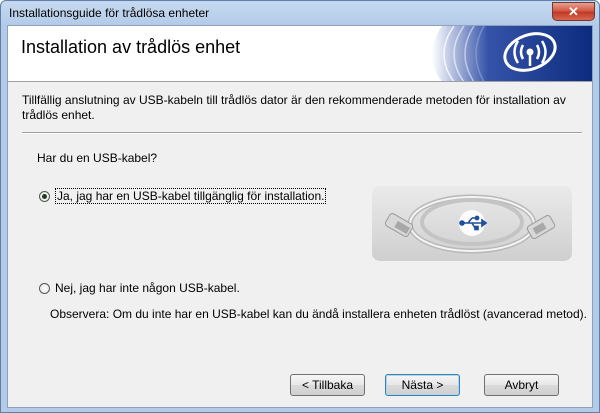 The image size is (600, 413). I want to click on question-label: Har du en USB-kabel?, so click(97, 158).